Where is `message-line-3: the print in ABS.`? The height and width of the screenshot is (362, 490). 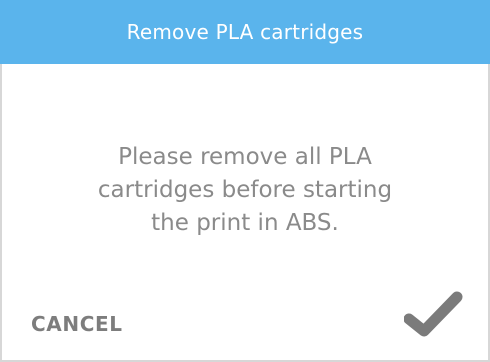 message-line-3: the print in ABS. is located at coordinates (245, 223).